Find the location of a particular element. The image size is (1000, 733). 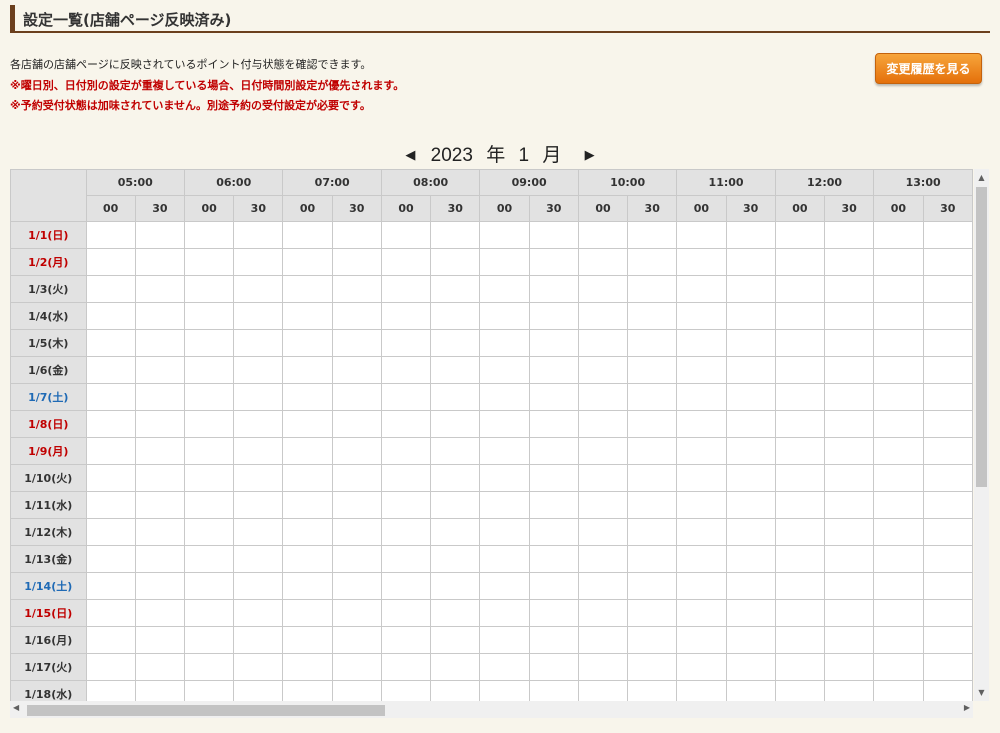

scroll-up-icon: ▲ is located at coordinates (981, 177).